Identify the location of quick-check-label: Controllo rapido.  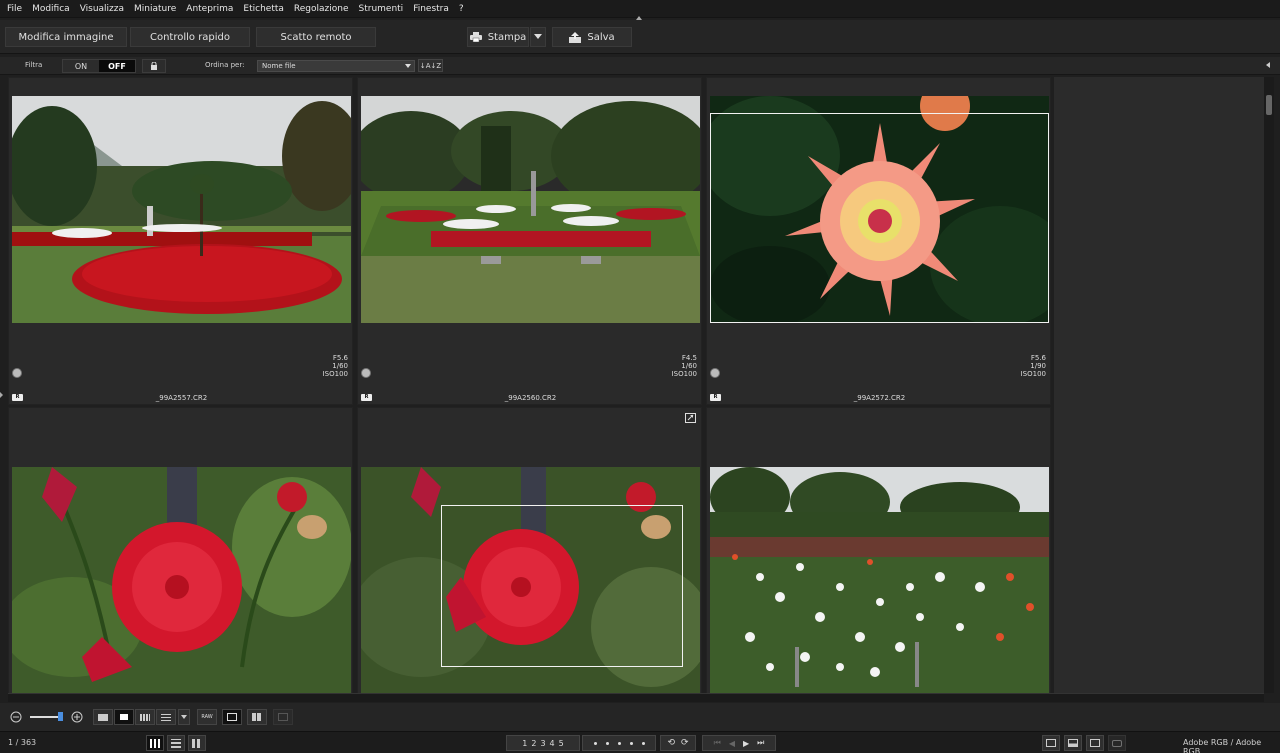
(190, 37).